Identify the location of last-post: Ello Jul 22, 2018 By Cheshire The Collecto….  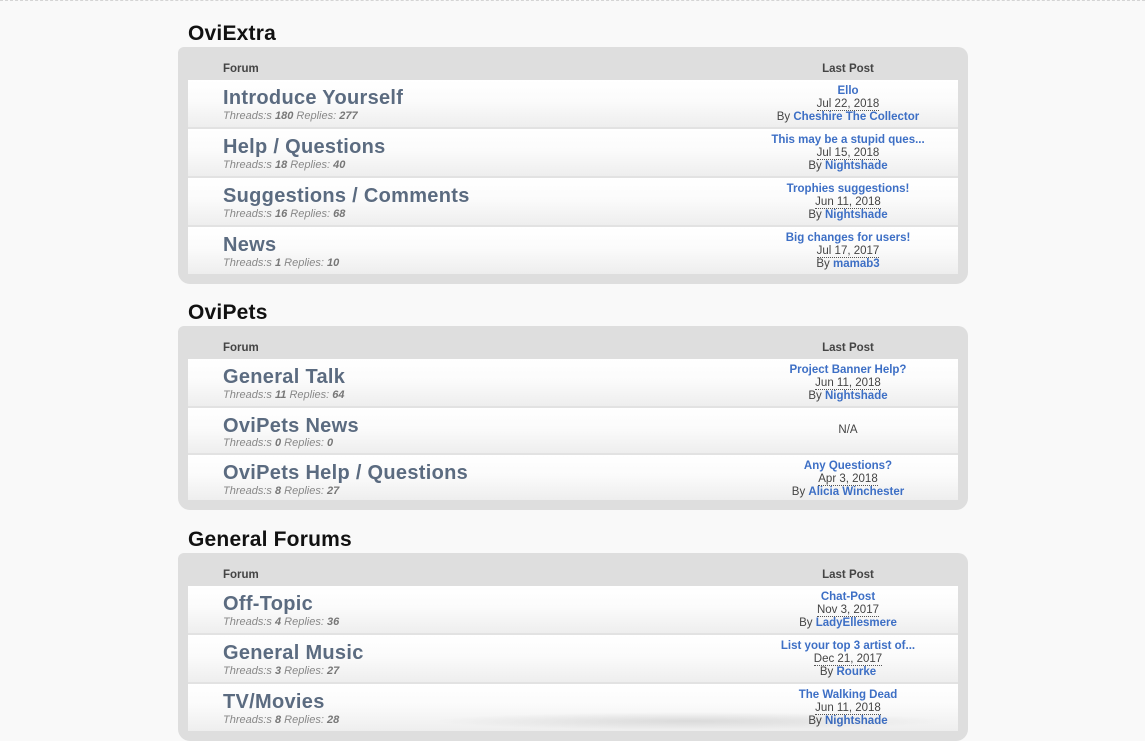
(848, 104).